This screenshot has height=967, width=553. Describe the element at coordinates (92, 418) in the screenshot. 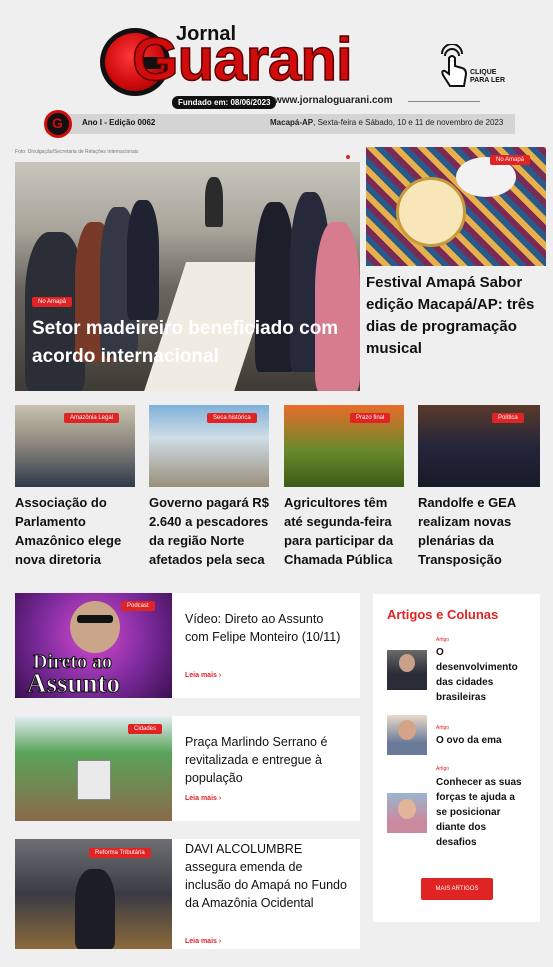

I see `card-tag: Amazônia Legal` at that location.